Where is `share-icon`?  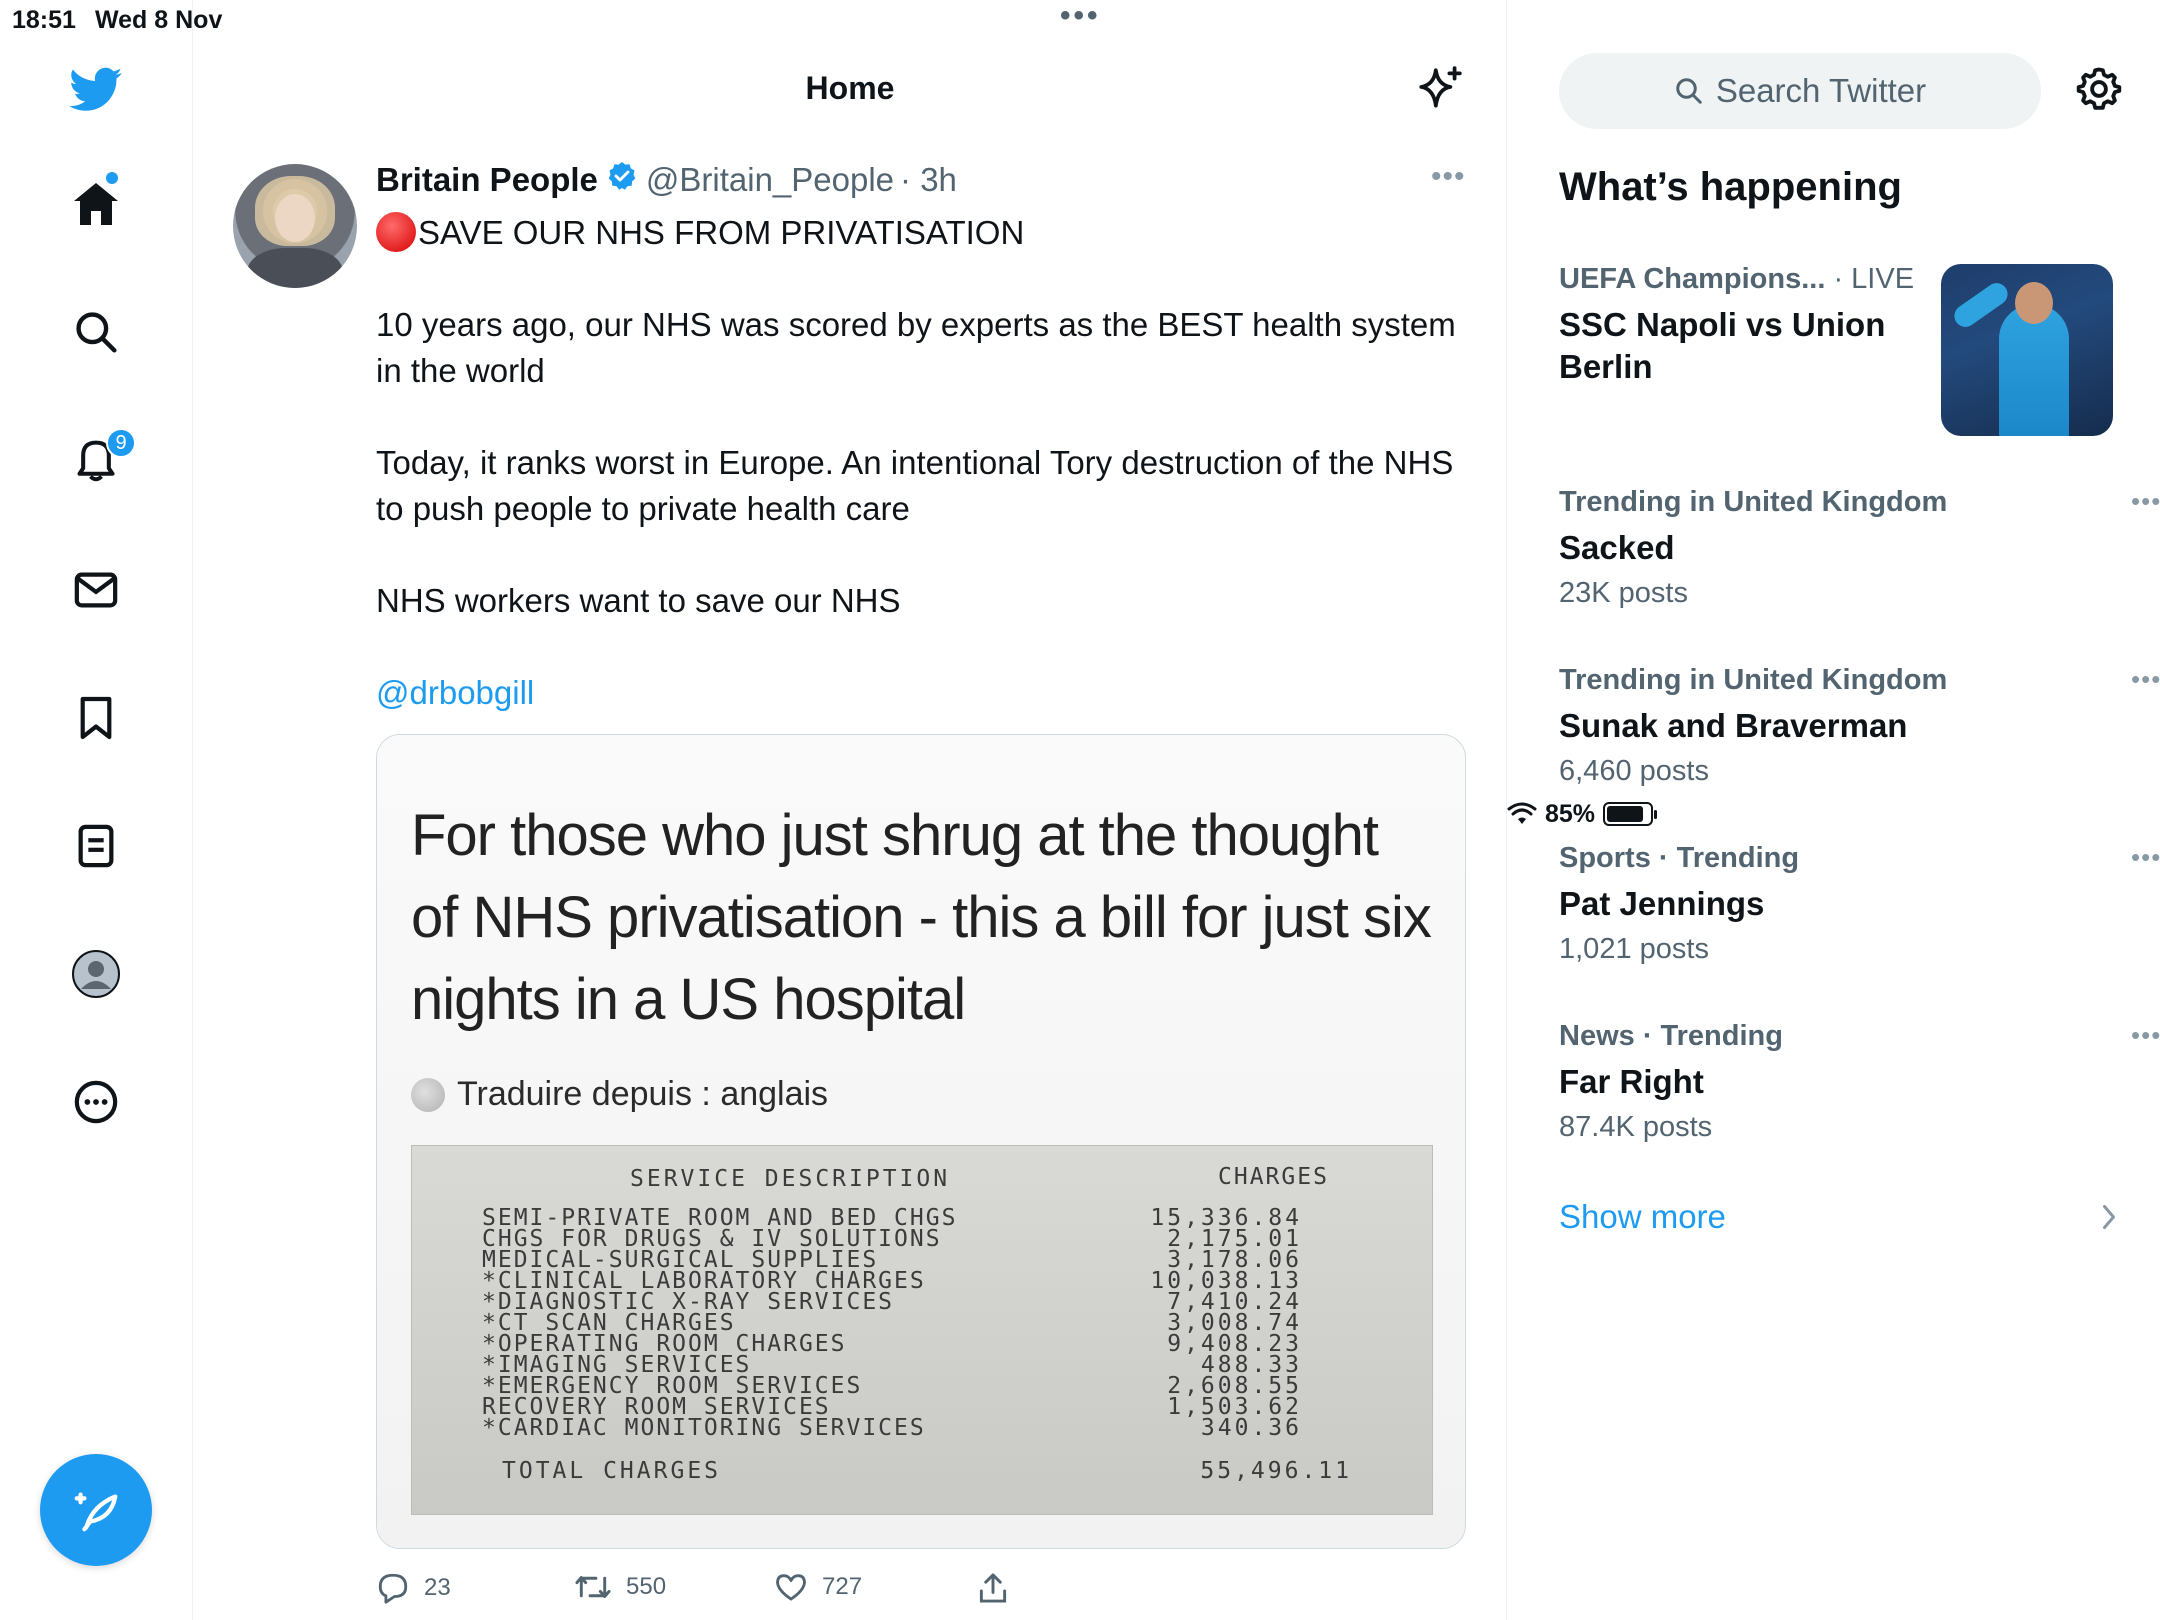
share-icon is located at coordinates (993, 1588).